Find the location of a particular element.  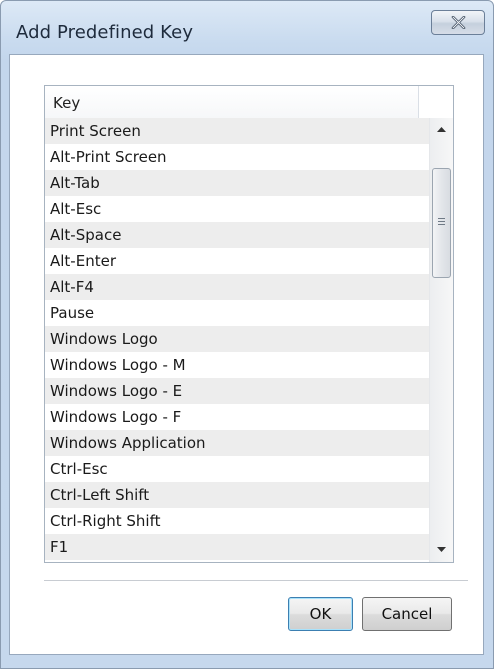

list-item: Windows Logo - E is located at coordinates (237, 391).